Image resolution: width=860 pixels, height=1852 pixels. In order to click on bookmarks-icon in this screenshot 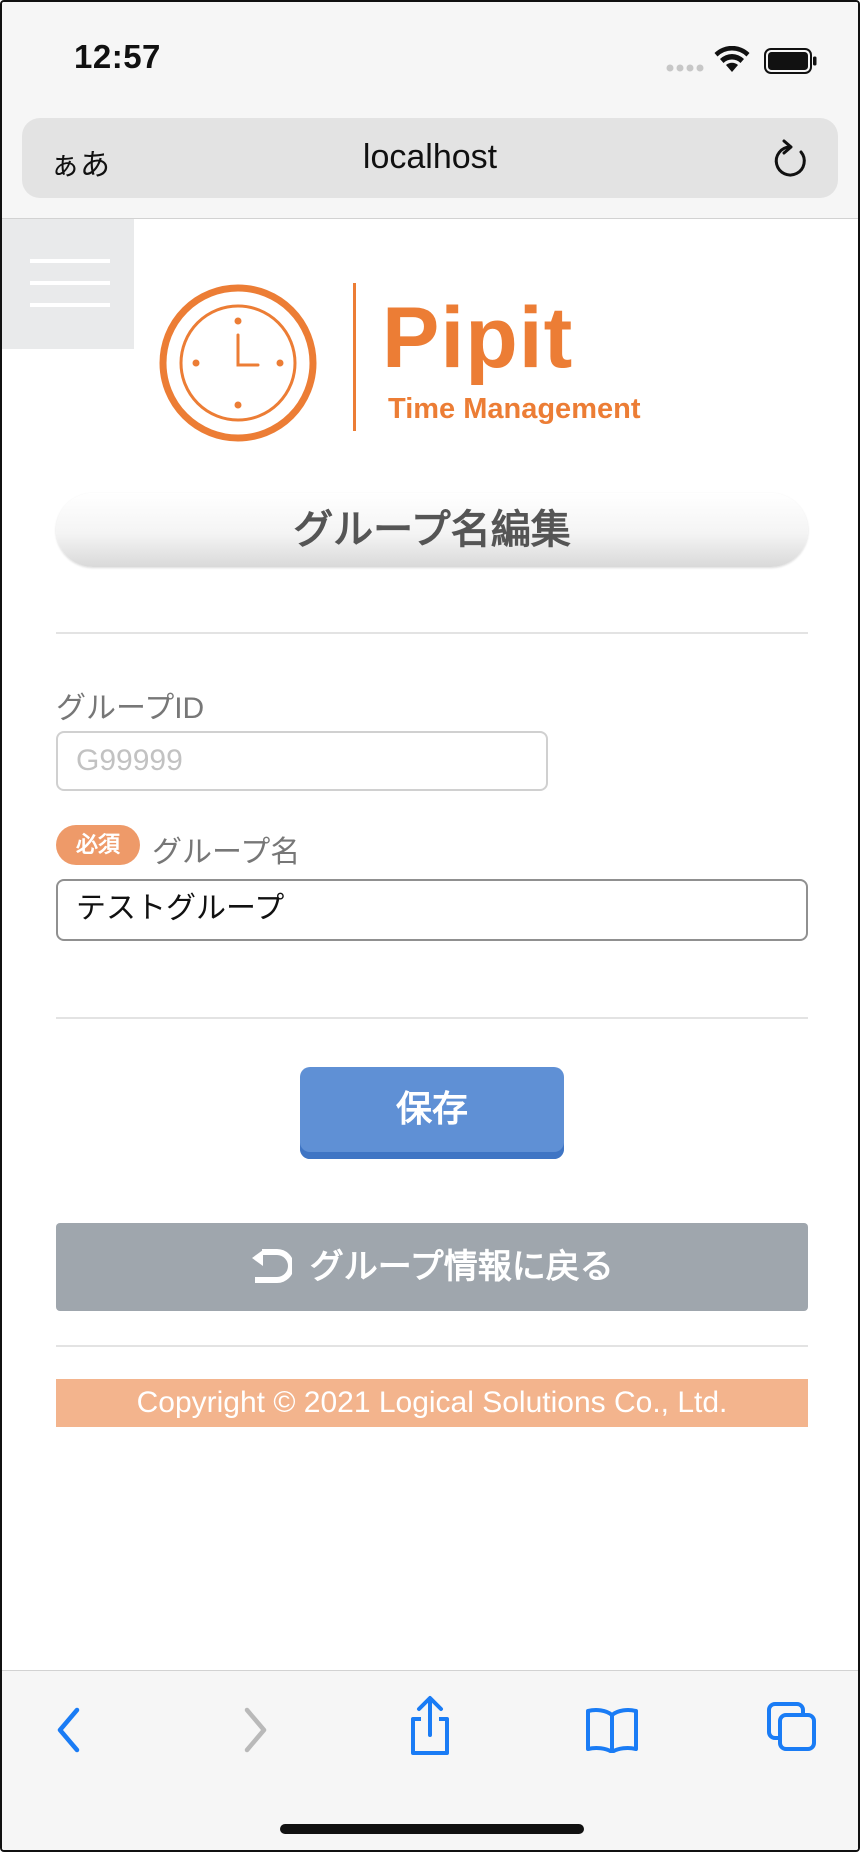, I will do `click(612, 1730)`.